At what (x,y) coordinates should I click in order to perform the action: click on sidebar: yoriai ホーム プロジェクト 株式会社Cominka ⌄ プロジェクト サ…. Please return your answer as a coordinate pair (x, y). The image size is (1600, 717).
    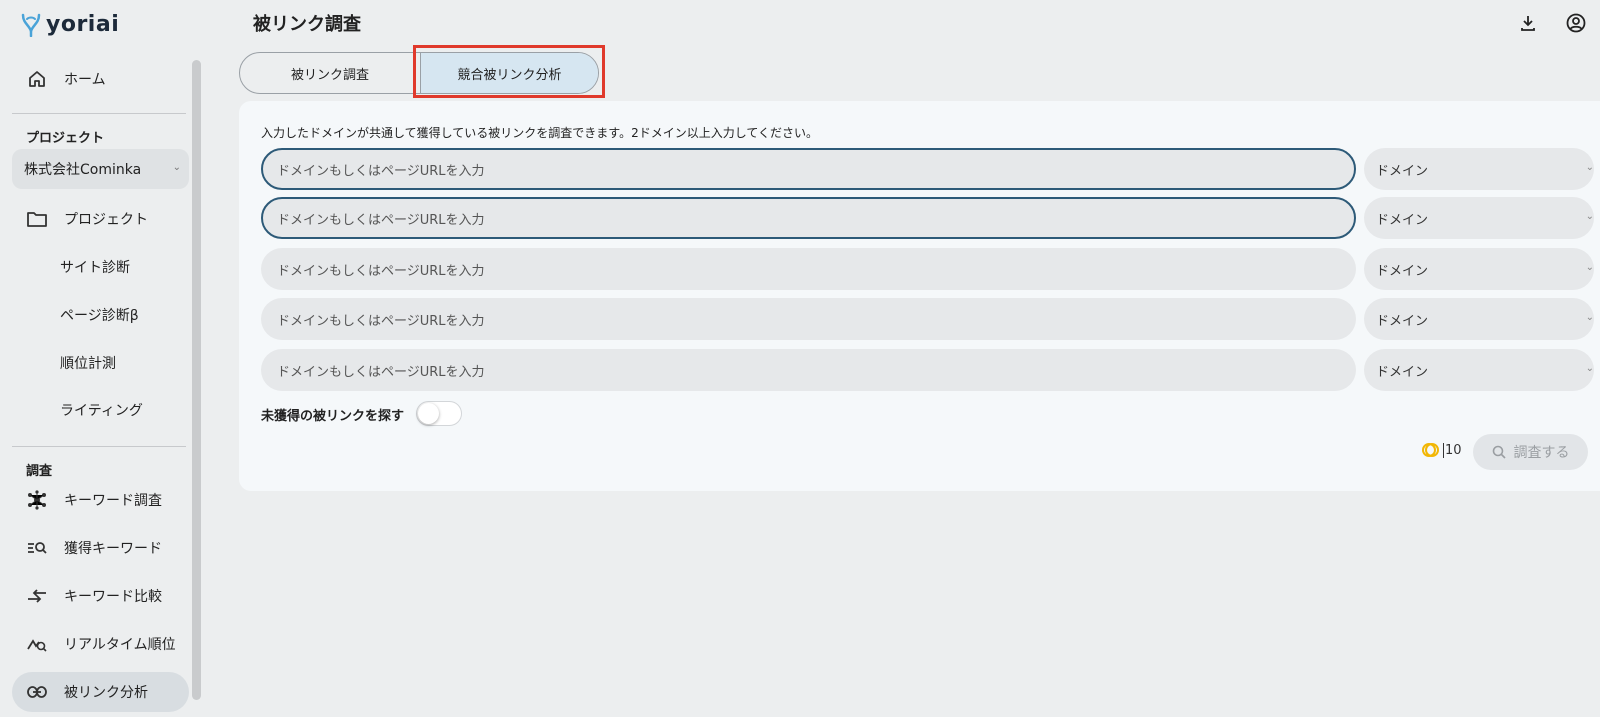
    Looking at the image, I should click on (102, 358).